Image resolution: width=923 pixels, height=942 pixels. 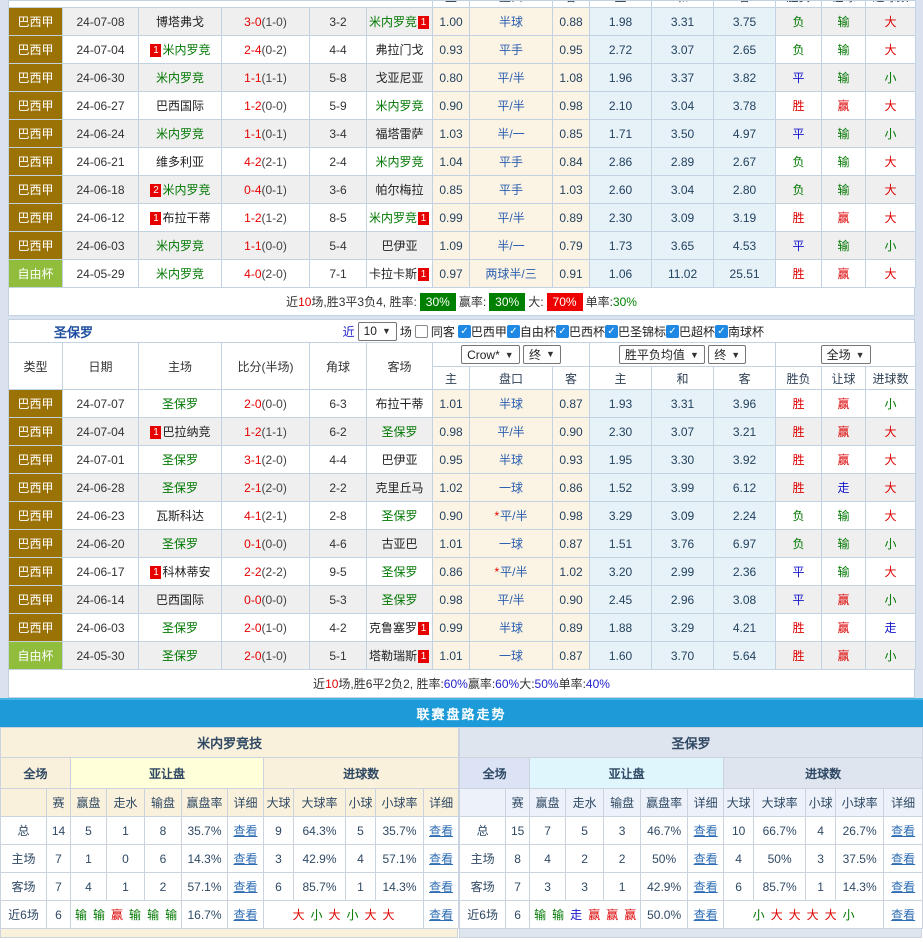 I want to click on handicap-win-rate: 57.1%, so click(x=204, y=886).